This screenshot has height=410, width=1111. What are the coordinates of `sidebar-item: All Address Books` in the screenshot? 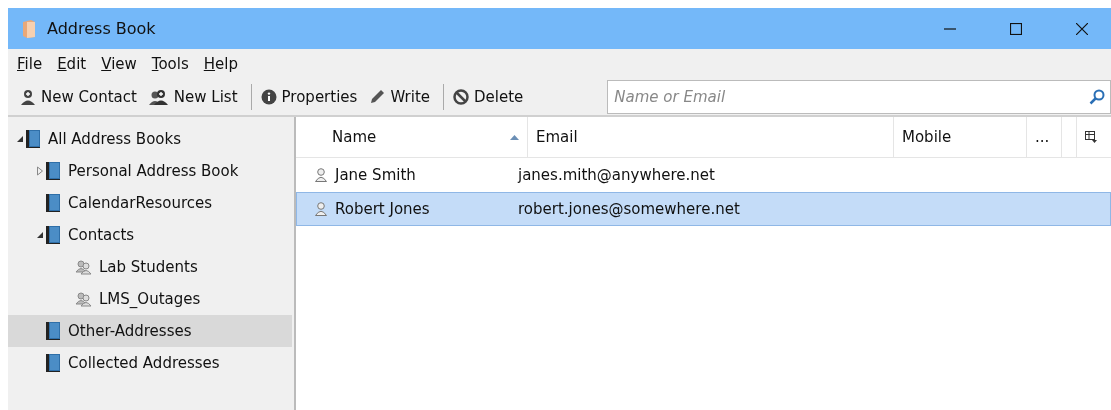 It's located at (150, 139).